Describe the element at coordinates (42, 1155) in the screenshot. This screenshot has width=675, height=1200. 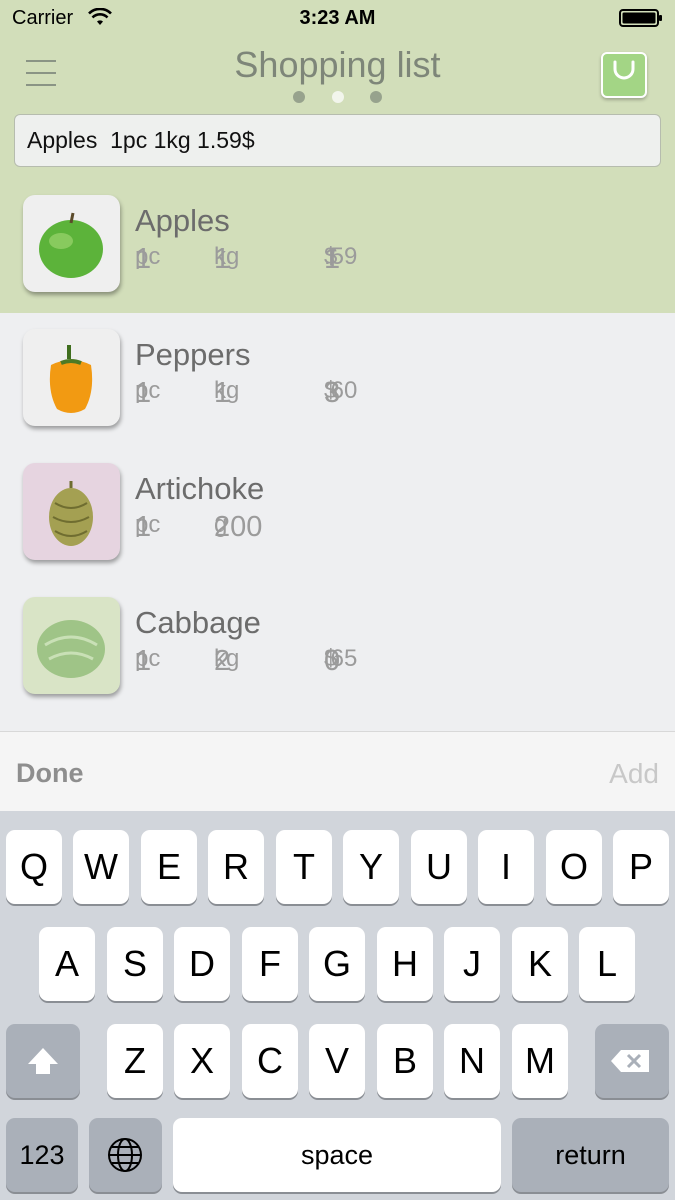
I see `numbers-key: 123` at that location.